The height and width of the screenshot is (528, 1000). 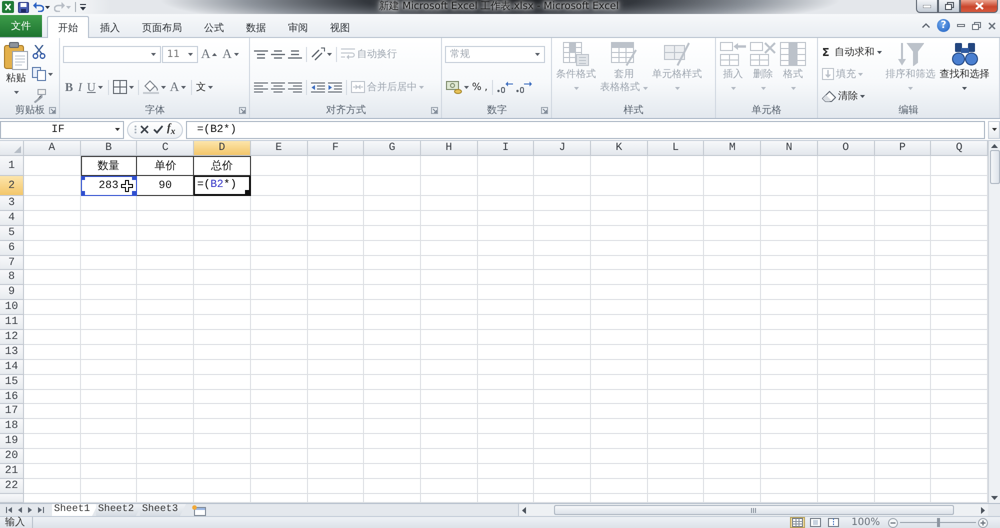 I want to click on ribbon-tab: 页面布局, so click(x=162, y=27).